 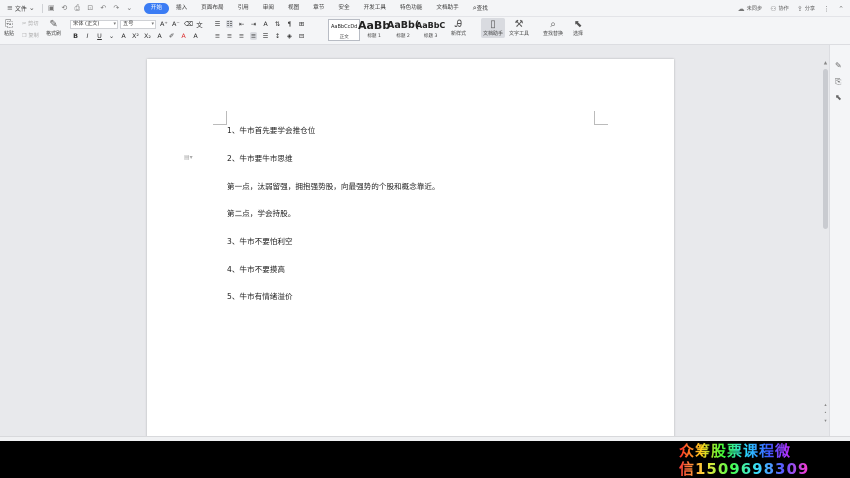 What do you see at coordinates (123, 36) in the screenshot?
I see `strikethrough-icon: A` at bounding box center [123, 36].